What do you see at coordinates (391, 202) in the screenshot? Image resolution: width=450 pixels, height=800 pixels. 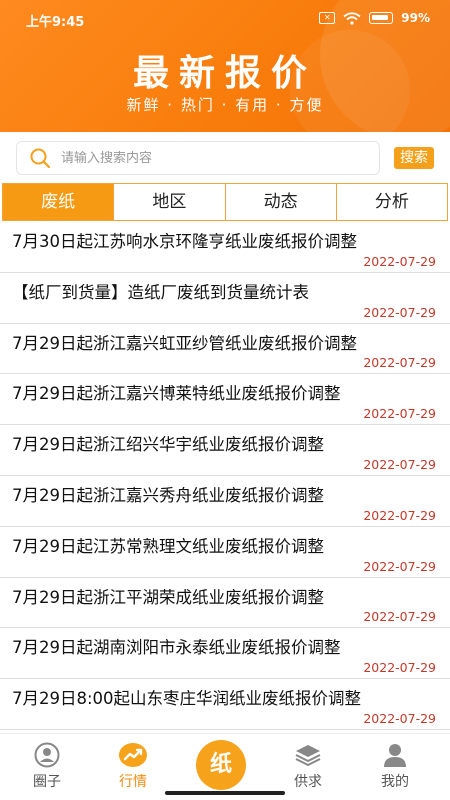 I see `tab-analysis: 分析` at bounding box center [391, 202].